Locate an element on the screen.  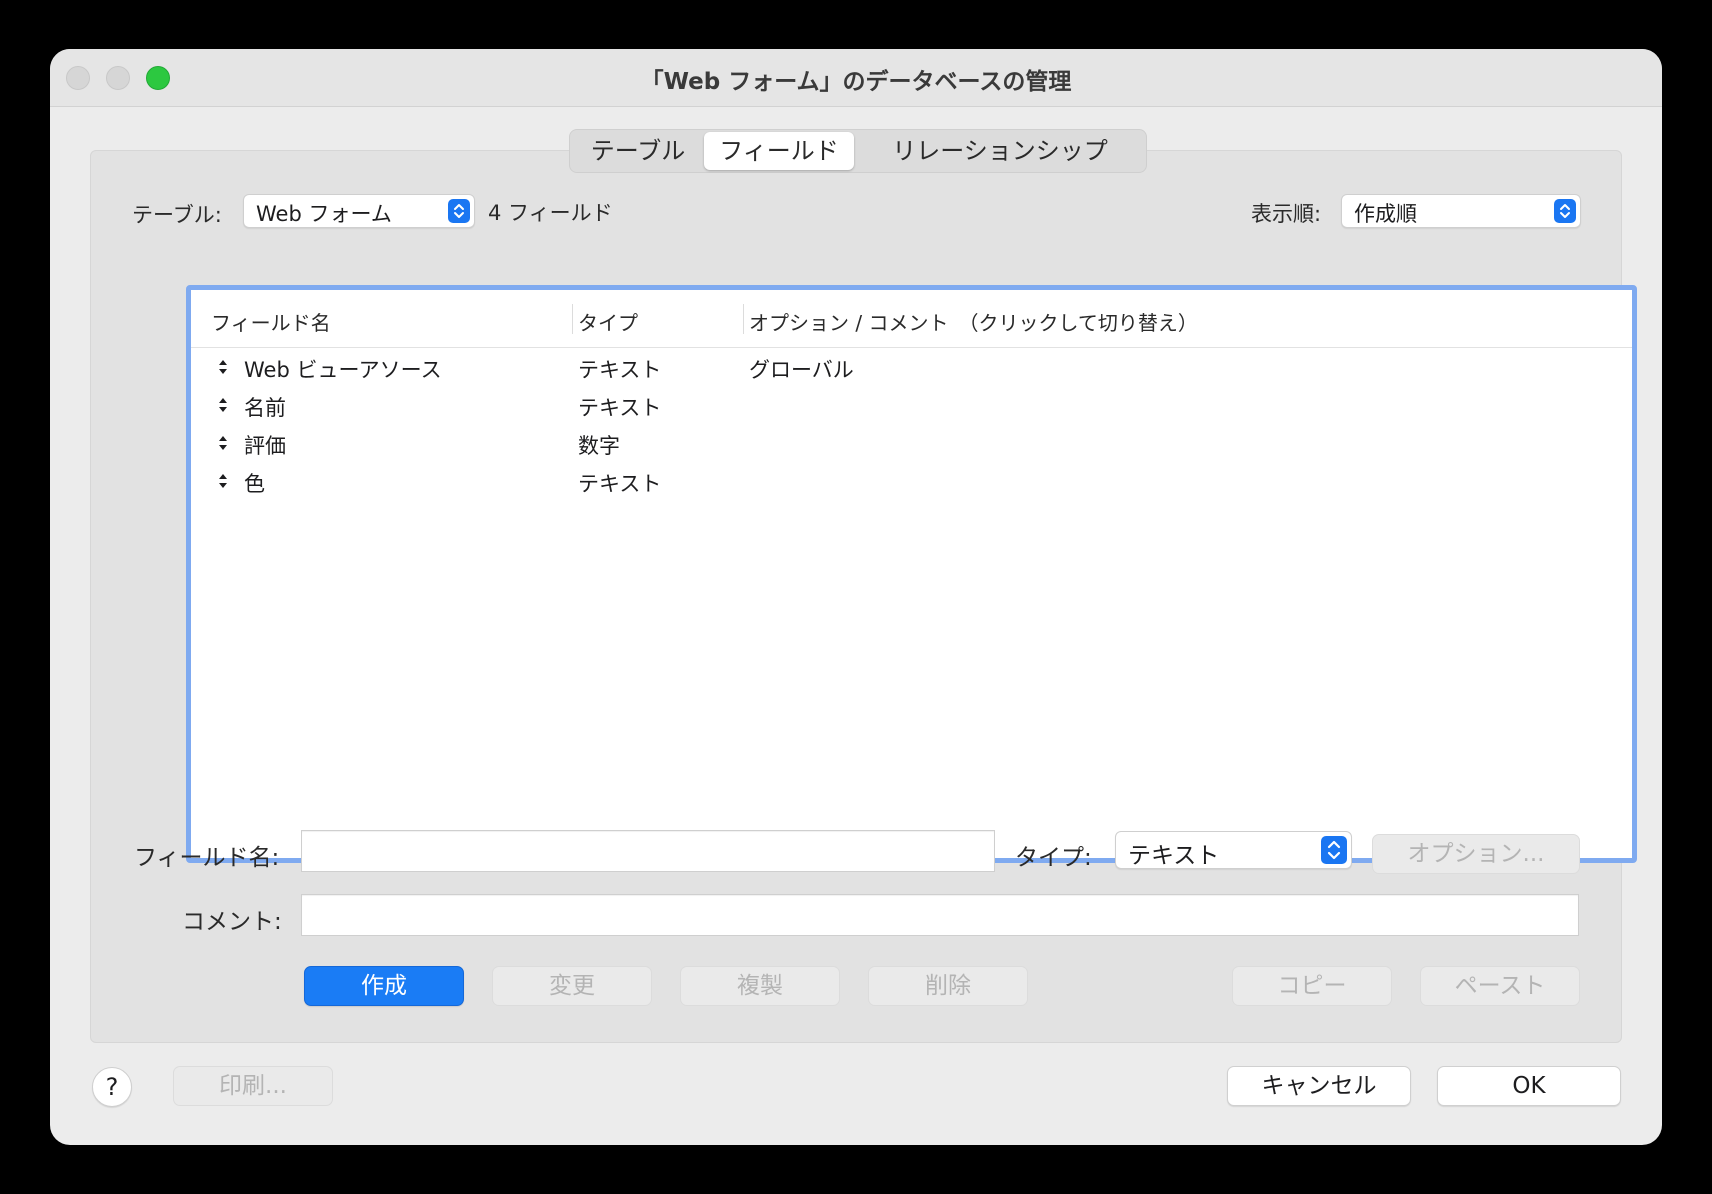
table-label: テーブル: is located at coordinates (177, 215).